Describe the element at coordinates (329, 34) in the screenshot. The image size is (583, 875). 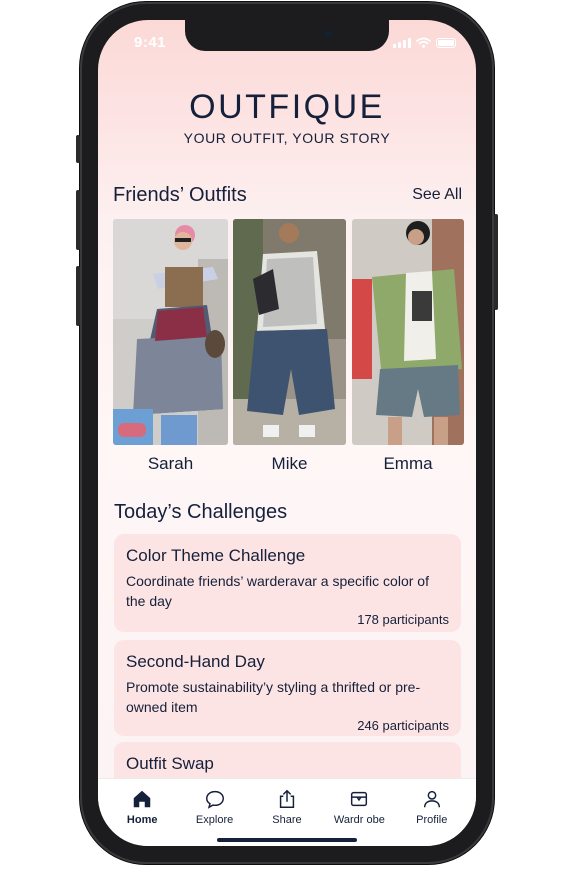
I see `front-camera` at that location.